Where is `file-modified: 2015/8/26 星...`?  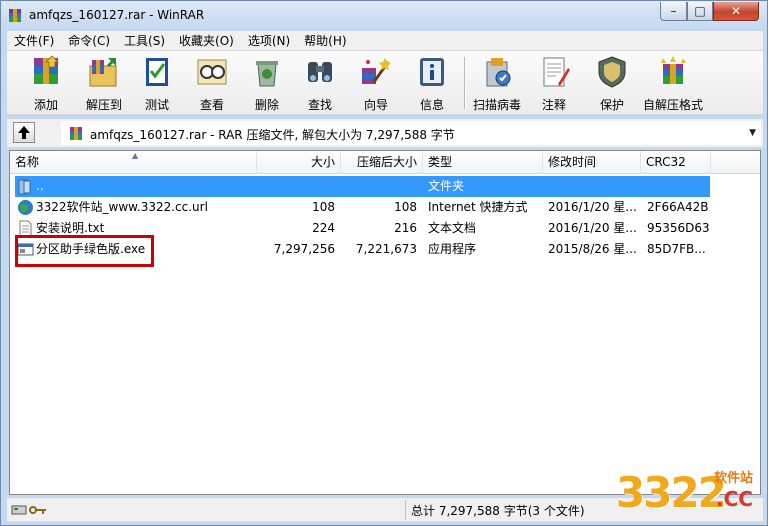
file-modified: 2015/8/26 星... is located at coordinates (592, 249).